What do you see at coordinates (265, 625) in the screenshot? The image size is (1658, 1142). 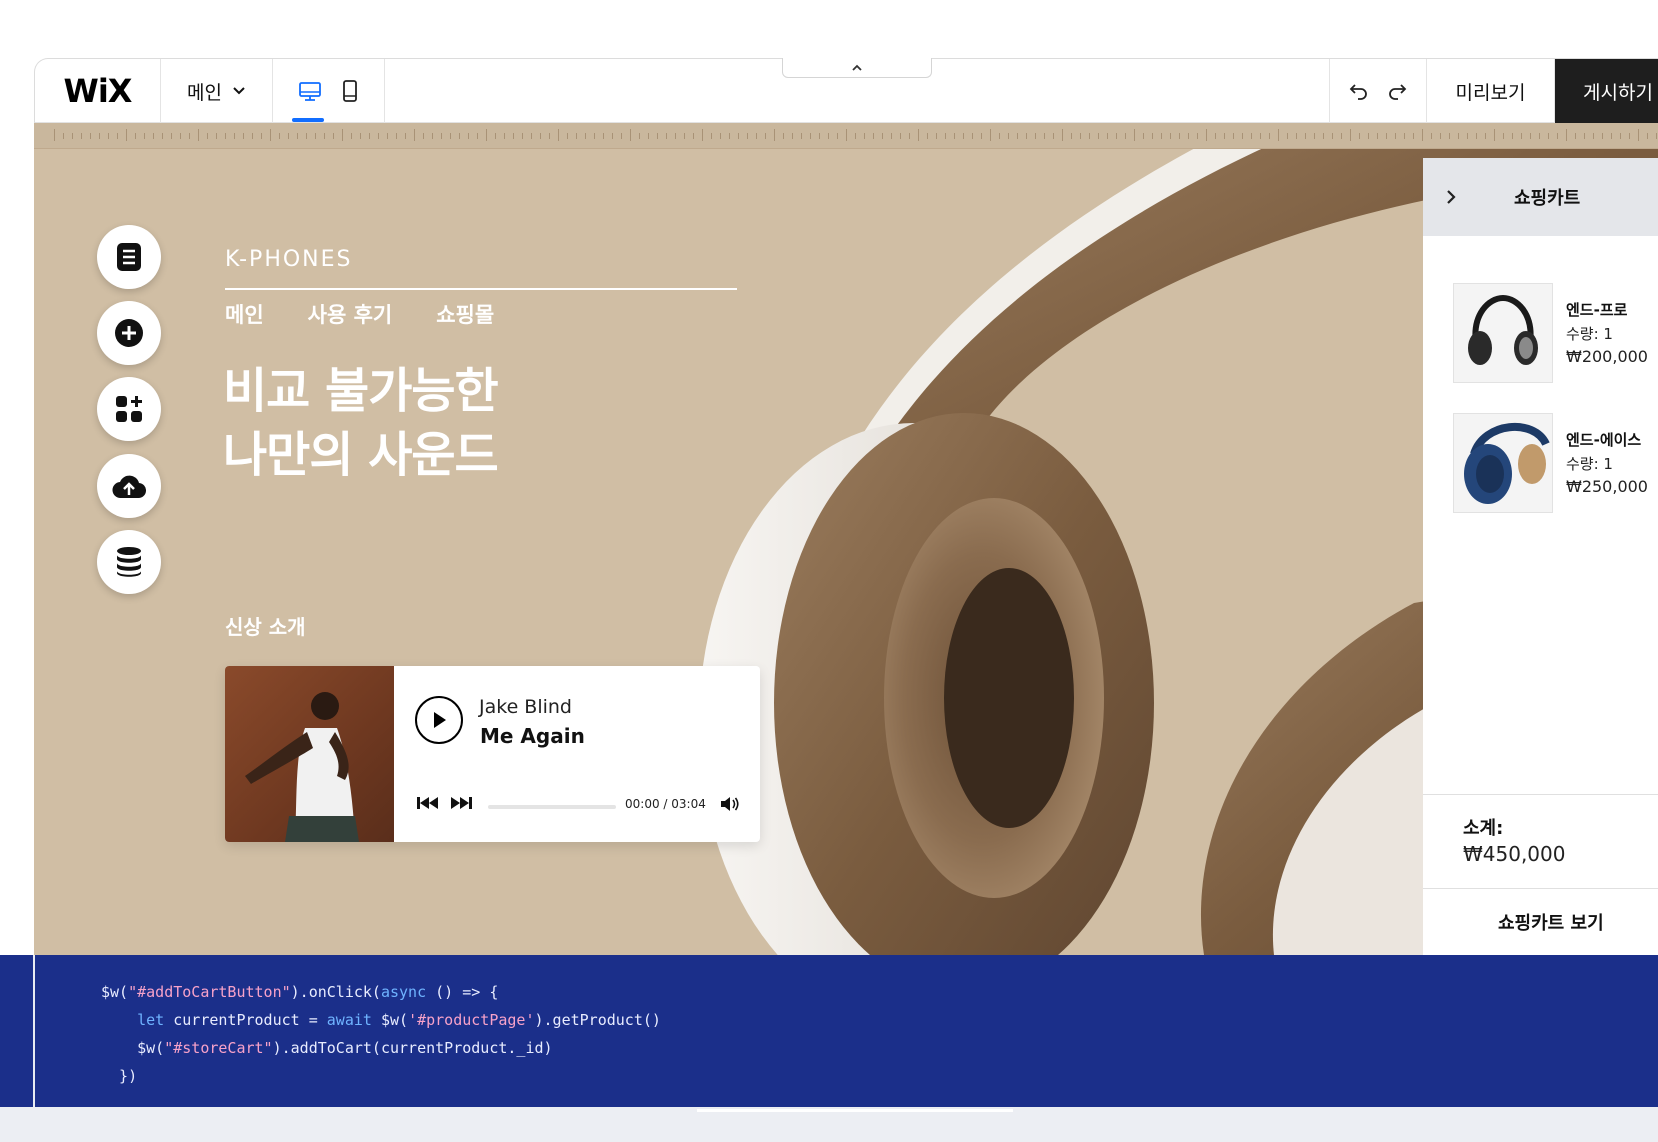 I see `new-arrivals-label: 신상 소개` at bounding box center [265, 625].